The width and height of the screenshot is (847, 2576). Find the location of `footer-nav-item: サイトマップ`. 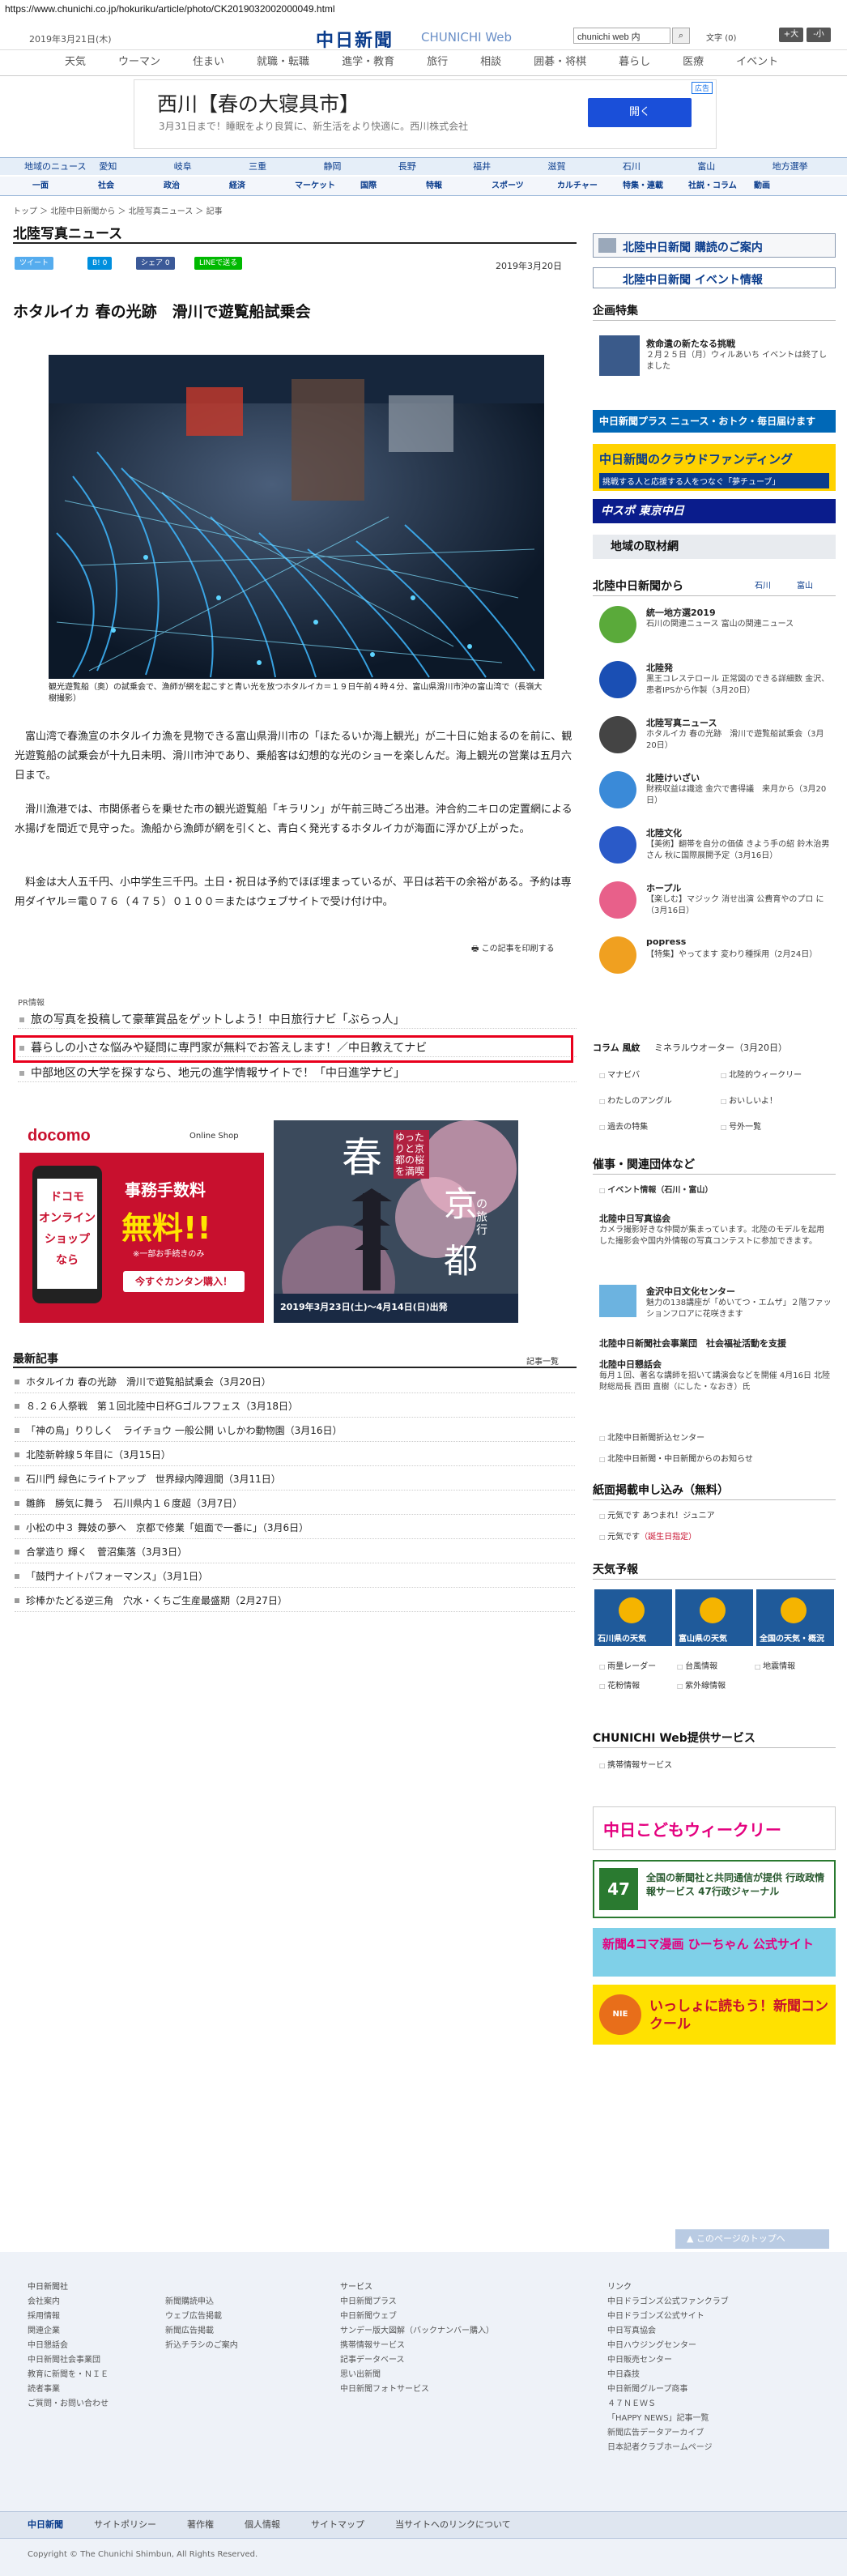

footer-nav-item: サイトマップ is located at coordinates (337, 2525).